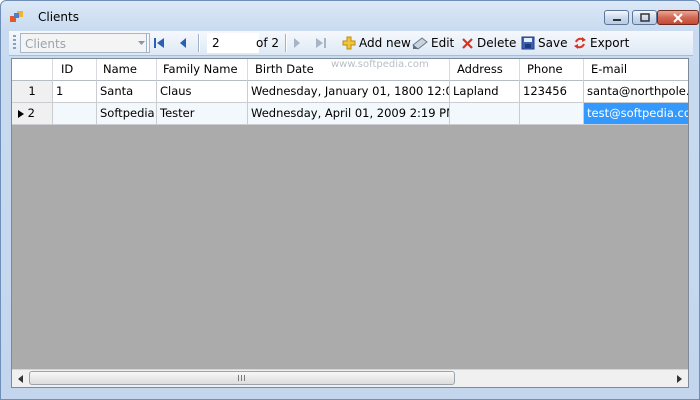 Image resolution: width=700 pixels, height=400 pixels. I want to click on maximize-icon, so click(644, 17).